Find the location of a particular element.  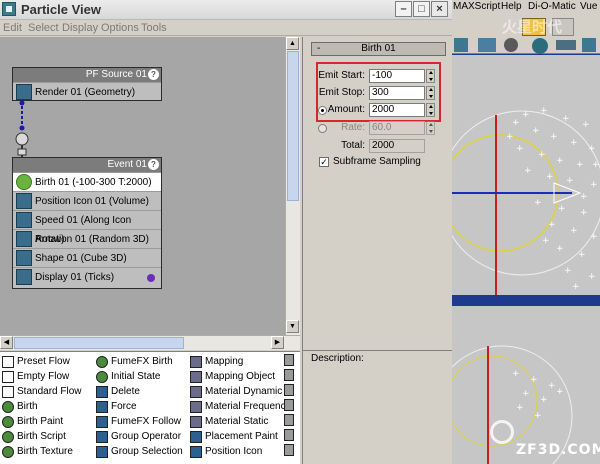

secondary-viewport: + + + + + + + + is located at coordinates (526, 385).